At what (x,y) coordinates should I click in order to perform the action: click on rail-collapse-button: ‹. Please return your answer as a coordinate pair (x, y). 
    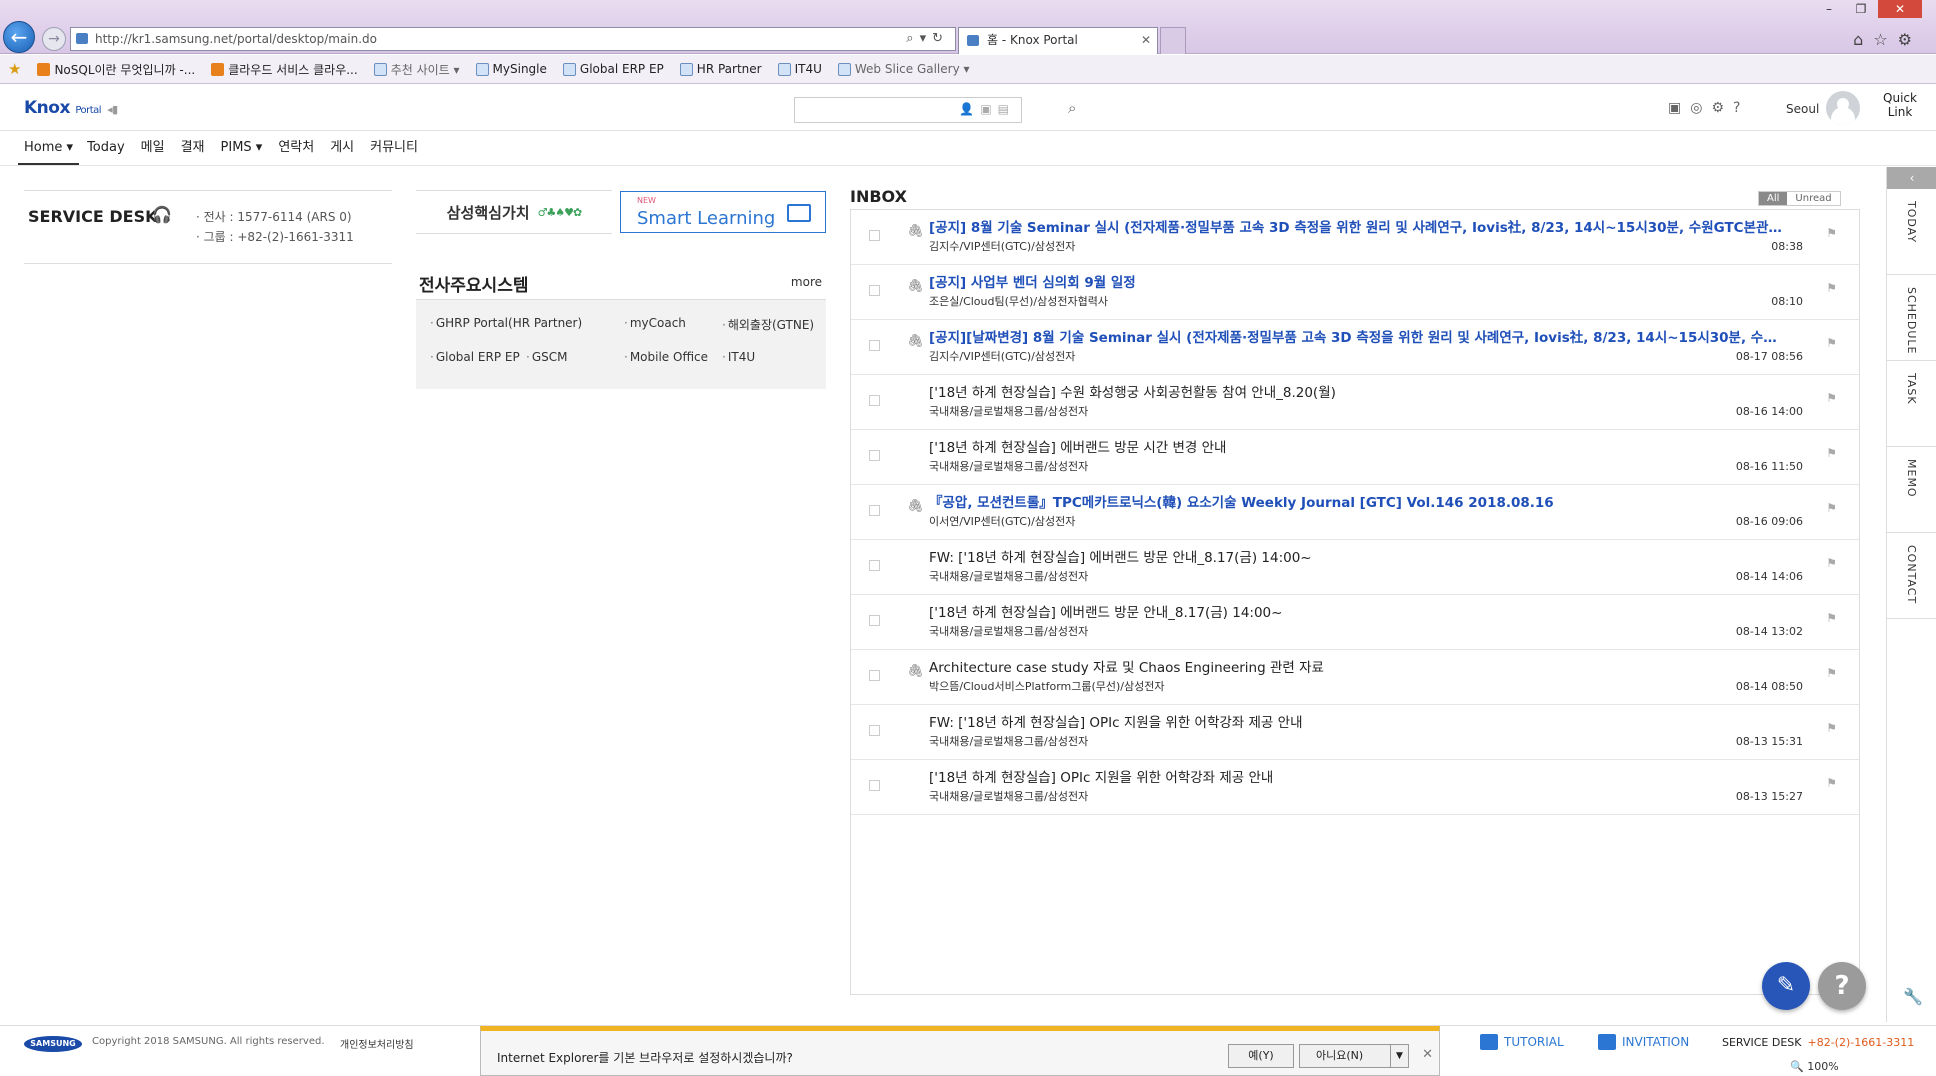
    Looking at the image, I should click on (1911, 178).